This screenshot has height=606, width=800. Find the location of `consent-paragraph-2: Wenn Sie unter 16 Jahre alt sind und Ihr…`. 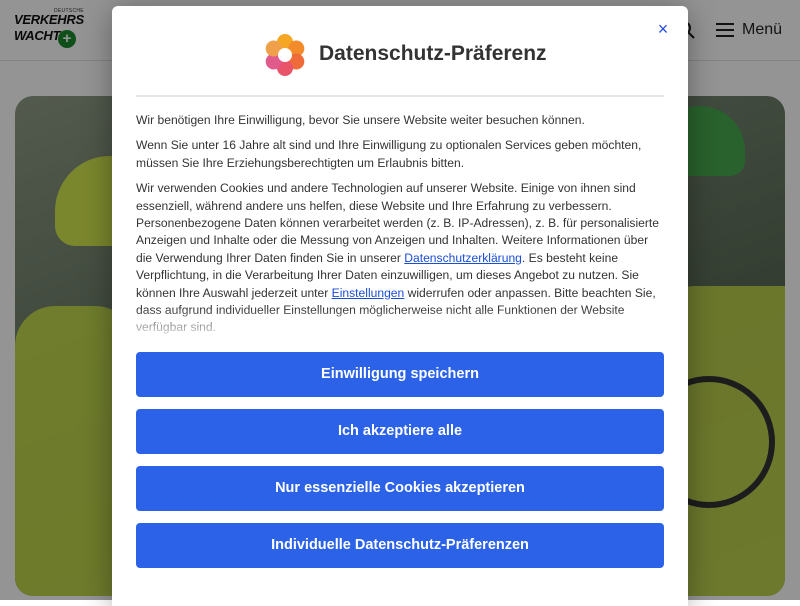

consent-paragraph-2: Wenn Sie unter 16 Jahre alt sind und Ihr… is located at coordinates (389, 154).